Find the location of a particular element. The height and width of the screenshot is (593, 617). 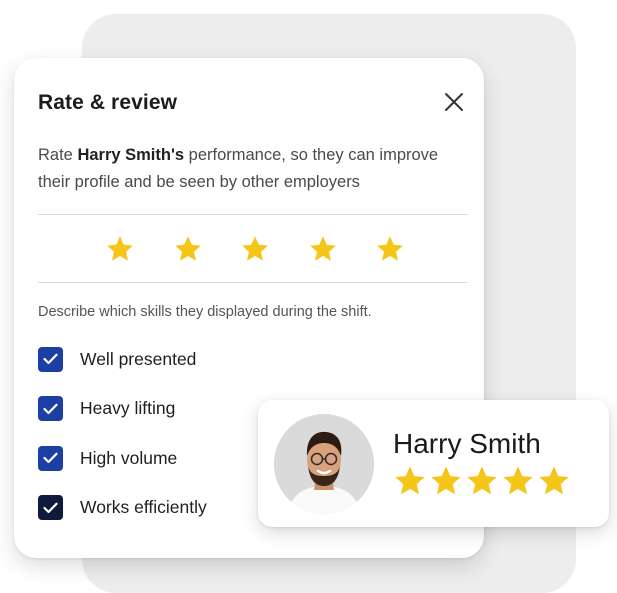

close-button is located at coordinates (454, 102).